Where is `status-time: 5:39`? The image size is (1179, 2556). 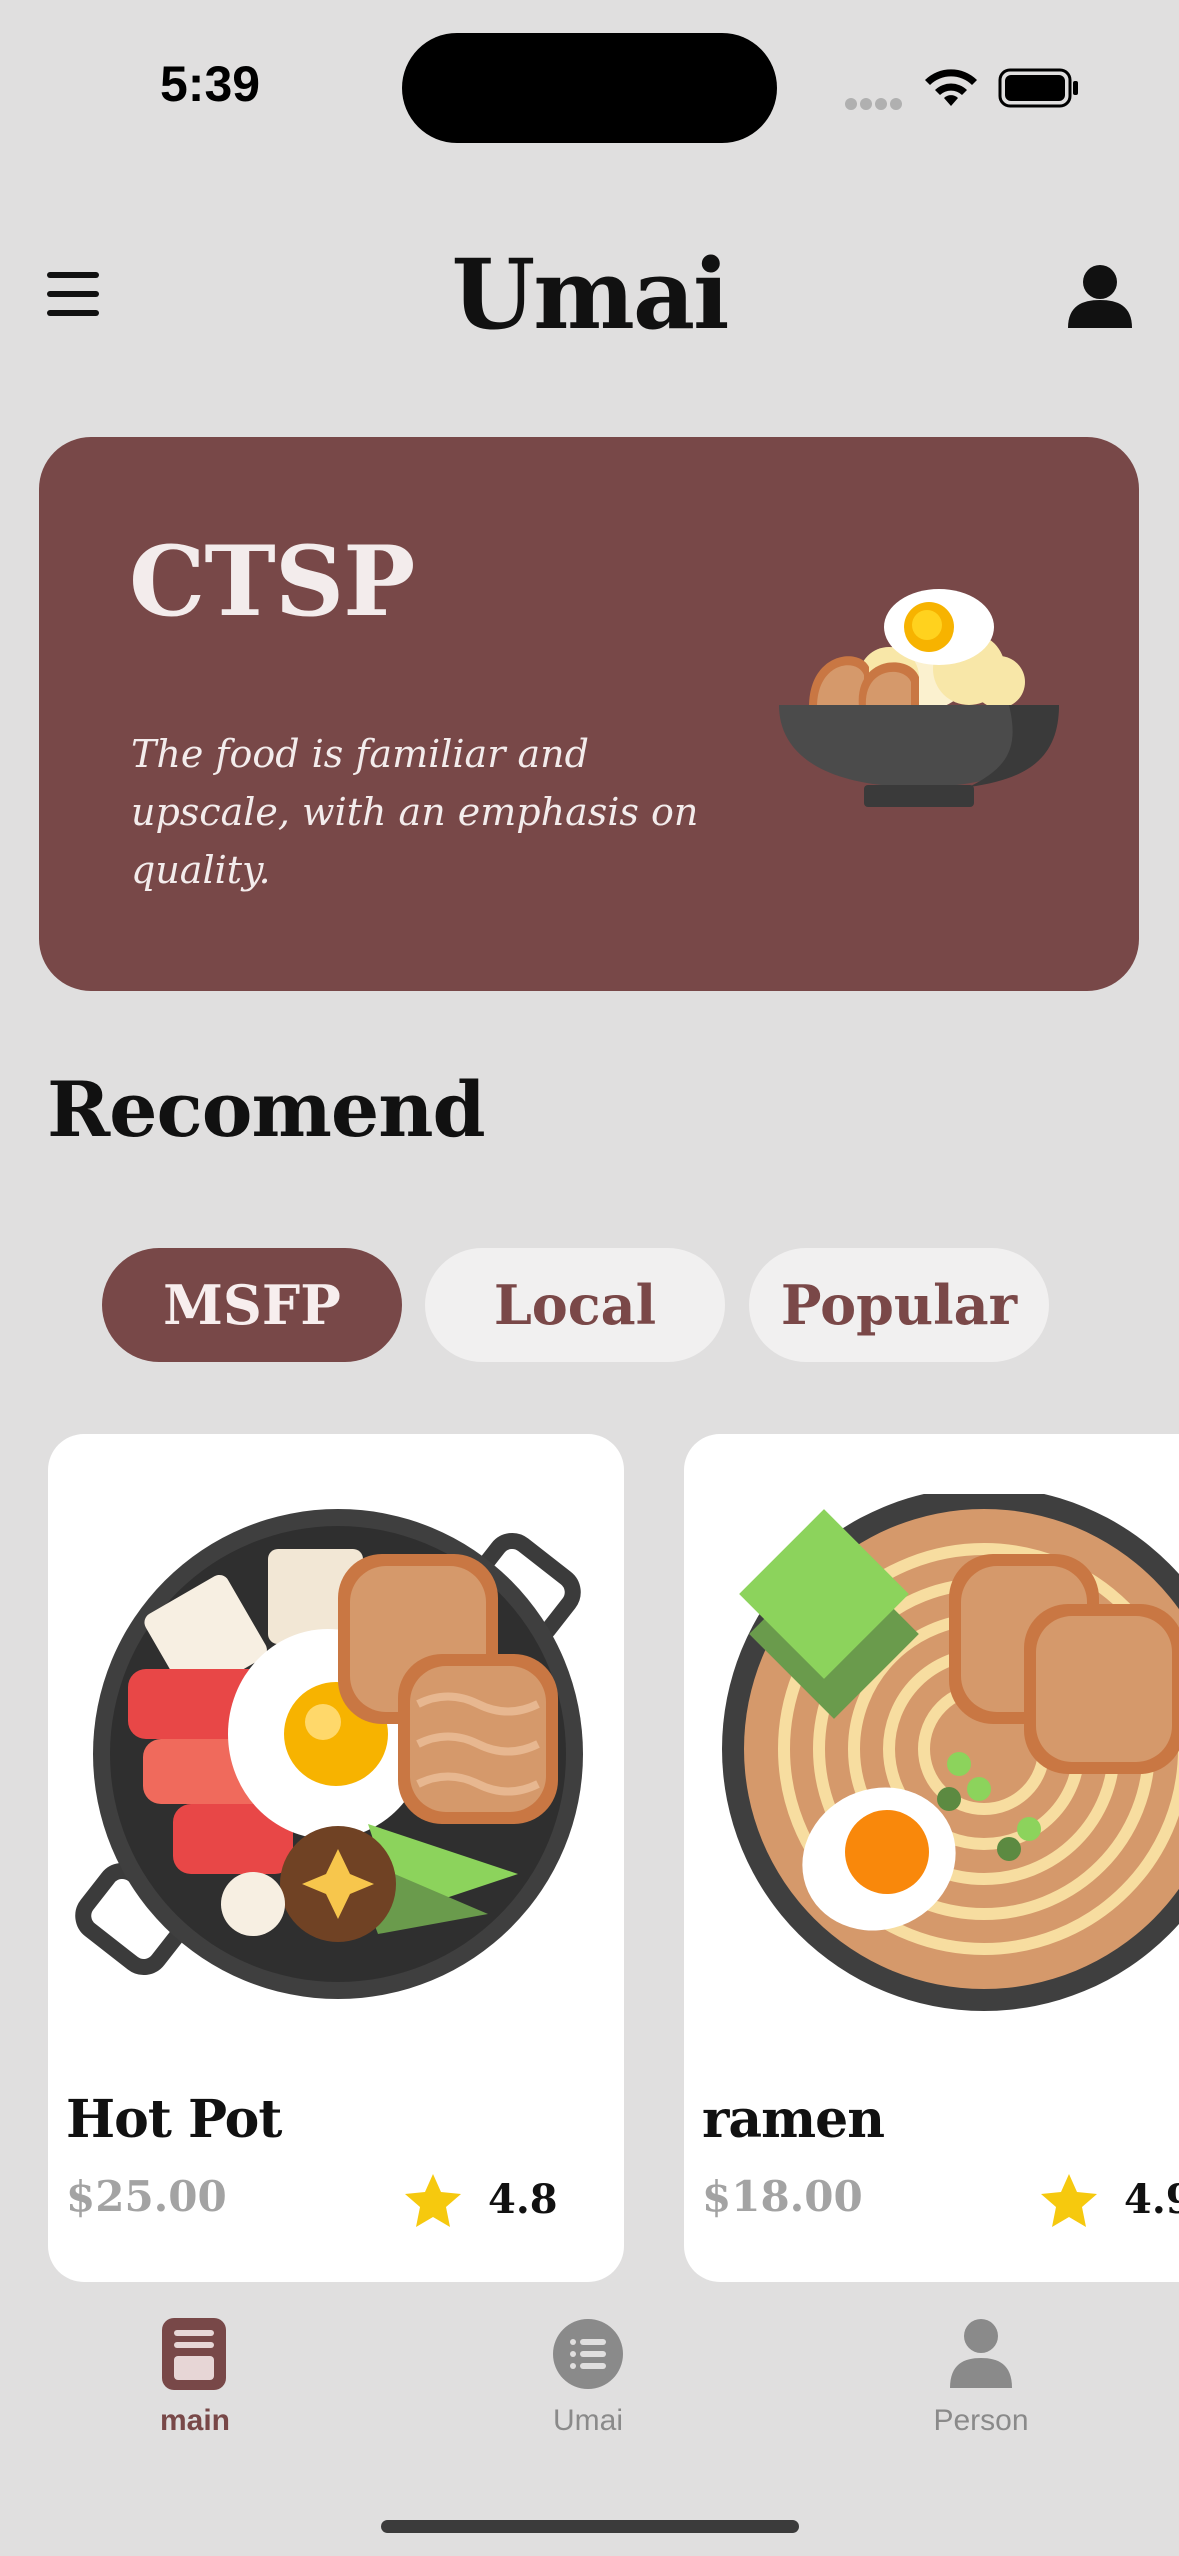
status-time: 5:39 is located at coordinates (210, 84).